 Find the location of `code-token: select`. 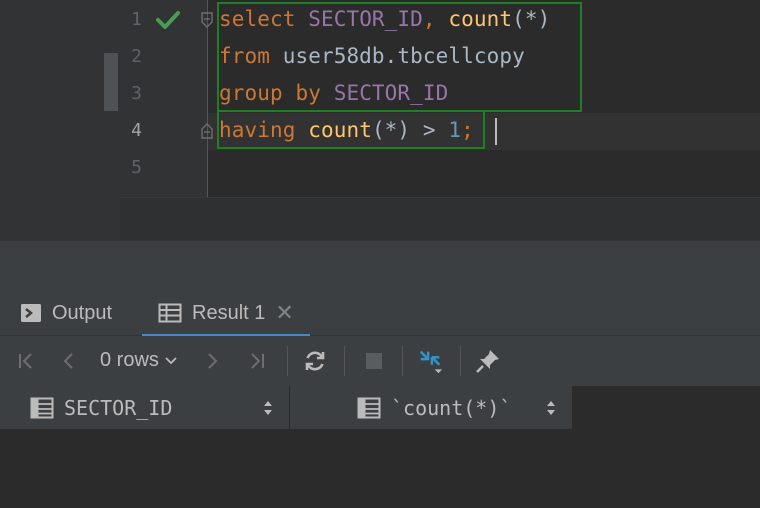

code-token: select is located at coordinates (257, 19).